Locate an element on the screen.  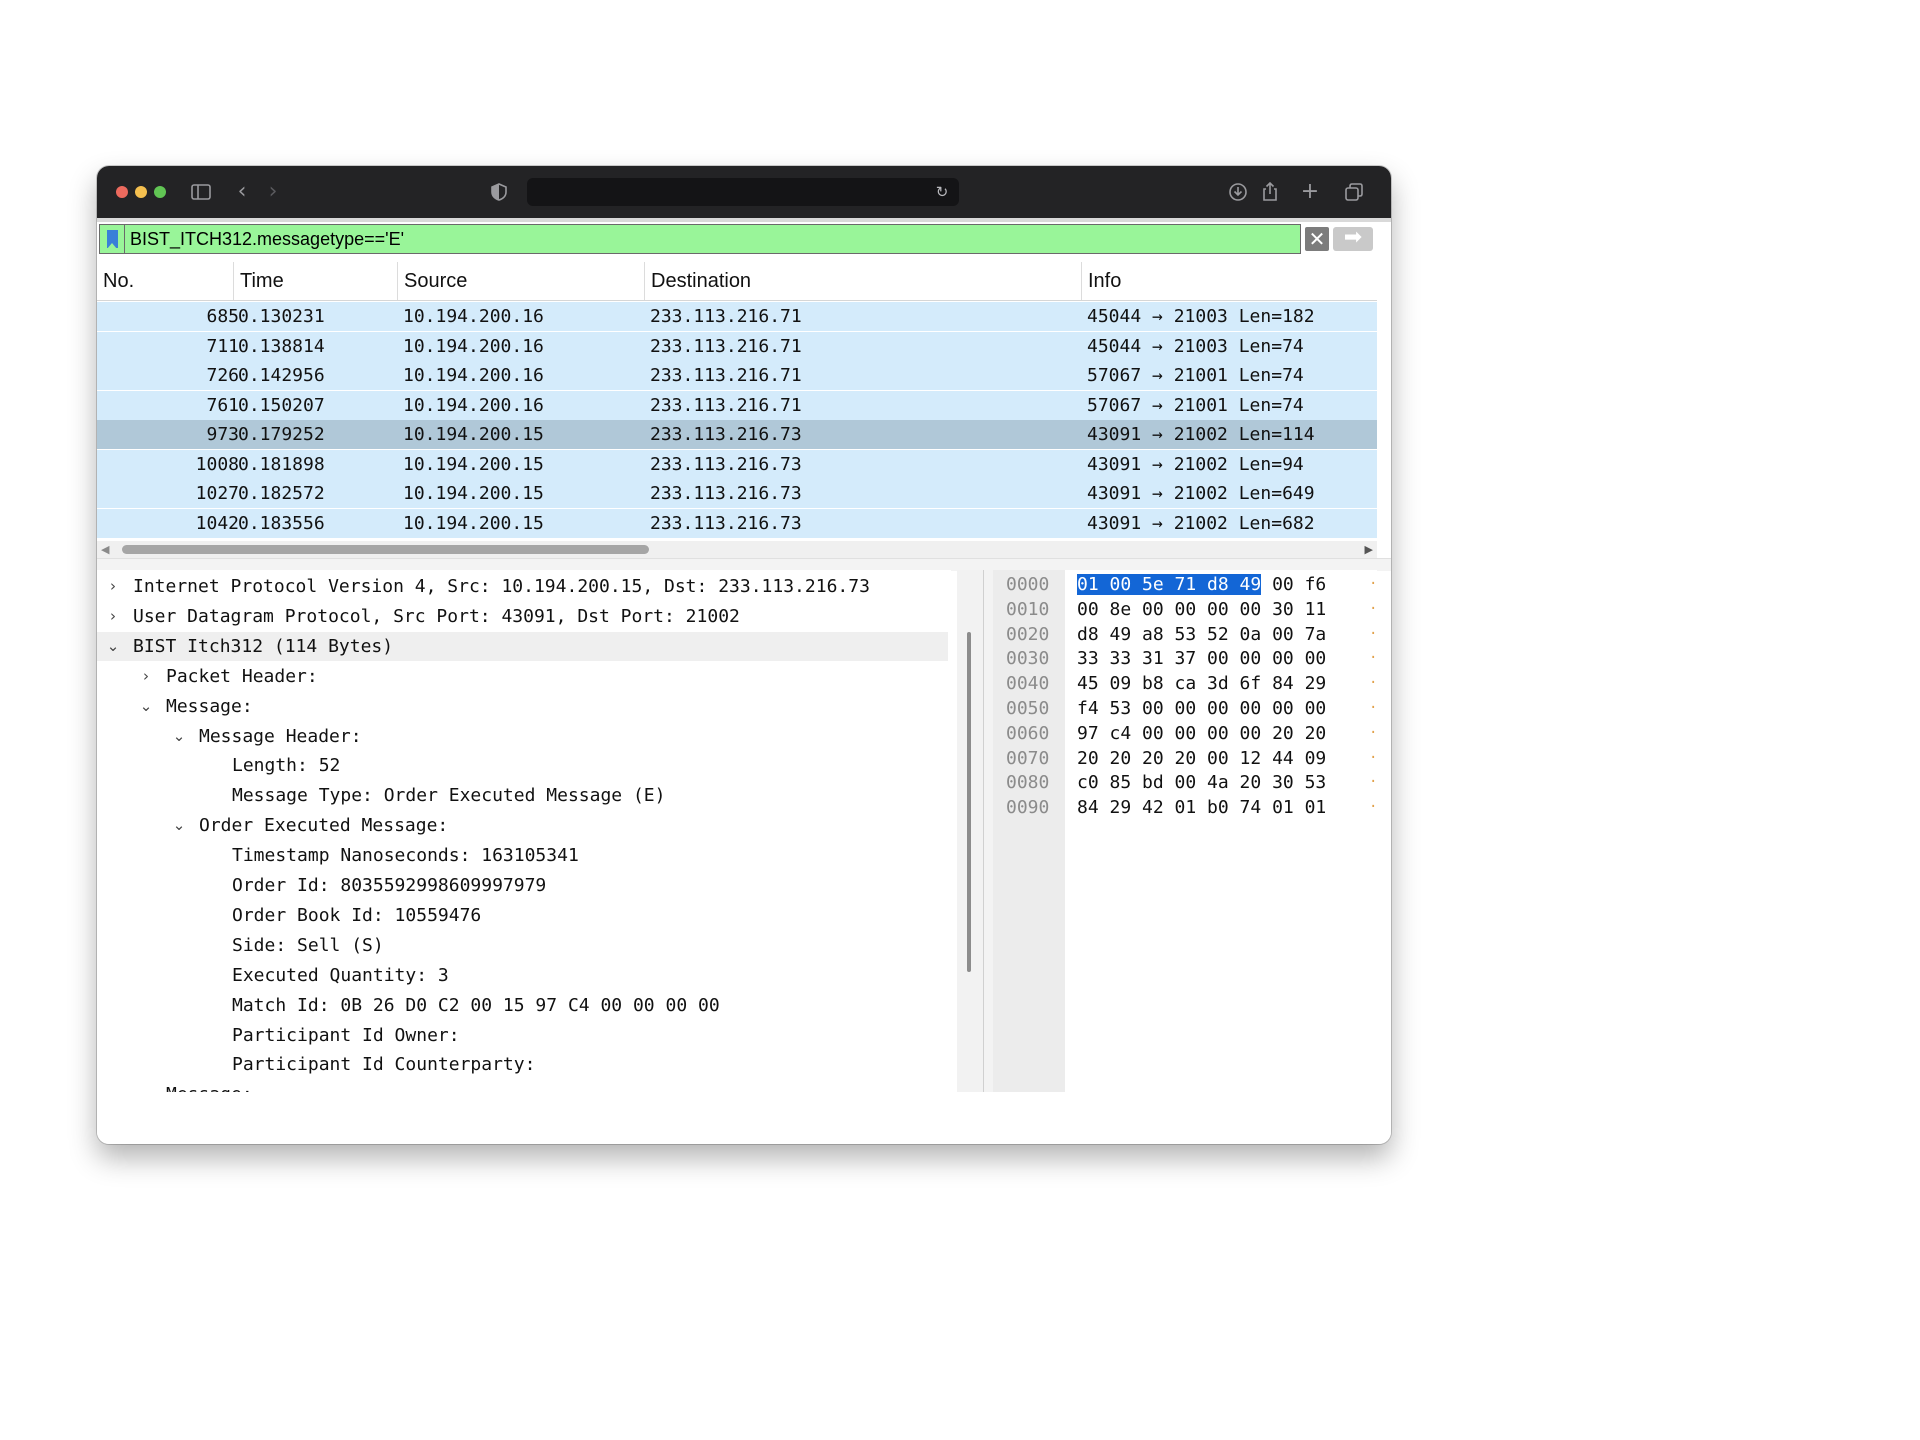
hex-bytes-rest: 00 8e 00 00 00 00 30 11 is located at coordinates (1202, 609).